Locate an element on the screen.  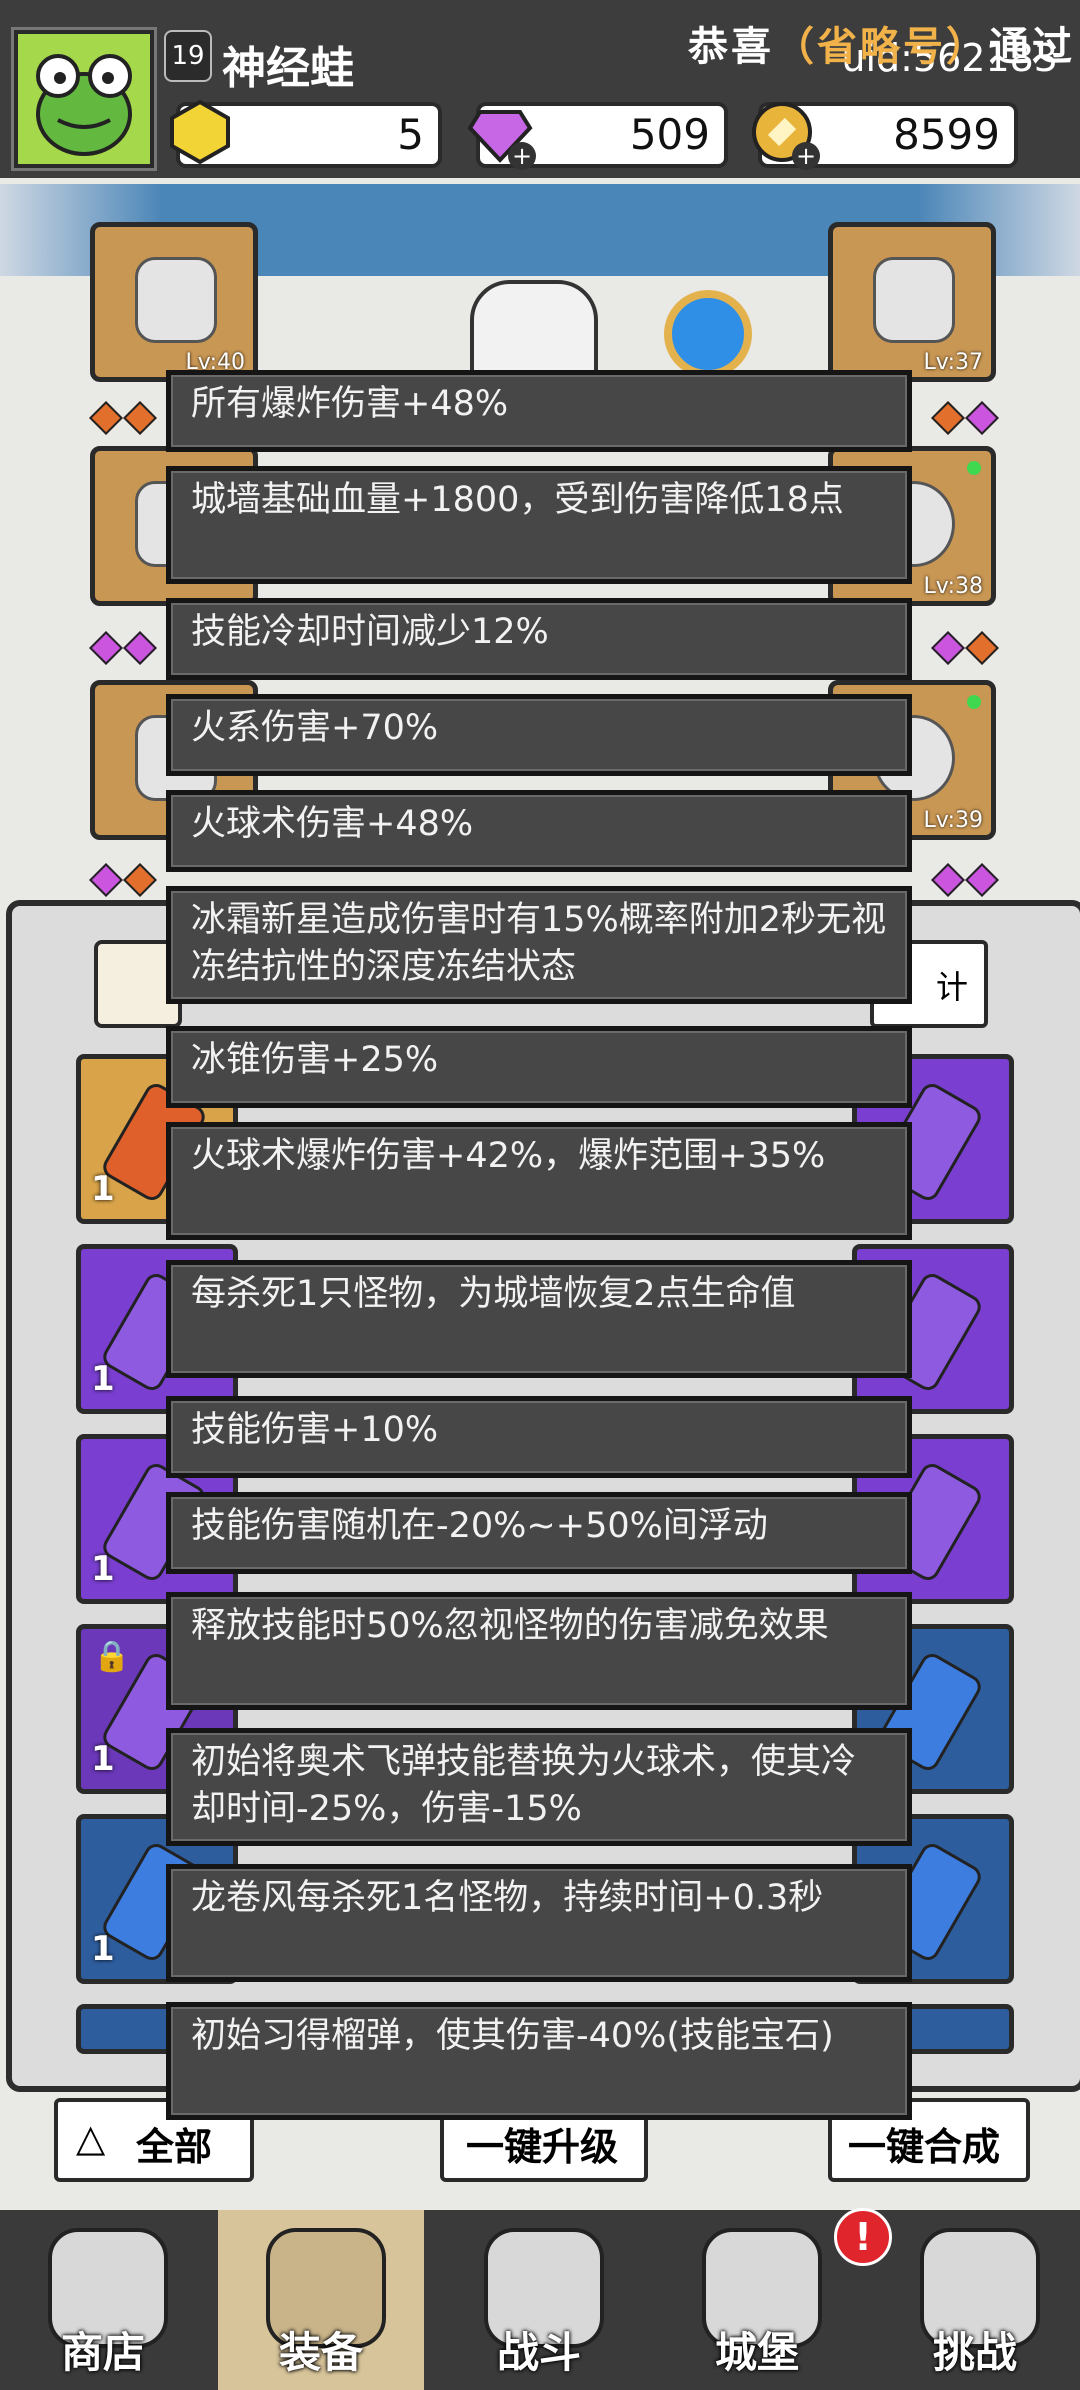
amulet-icon is located at coordinates (914, 300).